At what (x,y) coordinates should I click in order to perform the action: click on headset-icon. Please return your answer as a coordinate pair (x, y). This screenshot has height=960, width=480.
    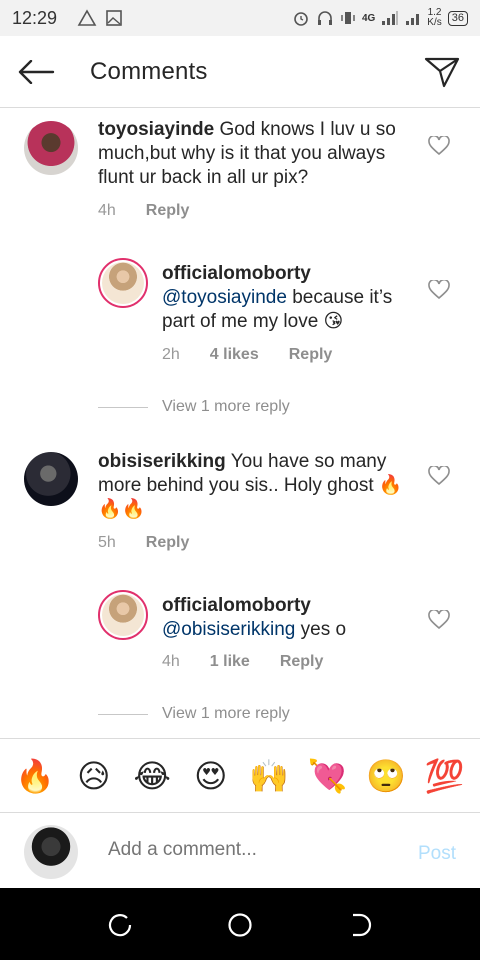
    Looking at the image, I should click on (324, 18).